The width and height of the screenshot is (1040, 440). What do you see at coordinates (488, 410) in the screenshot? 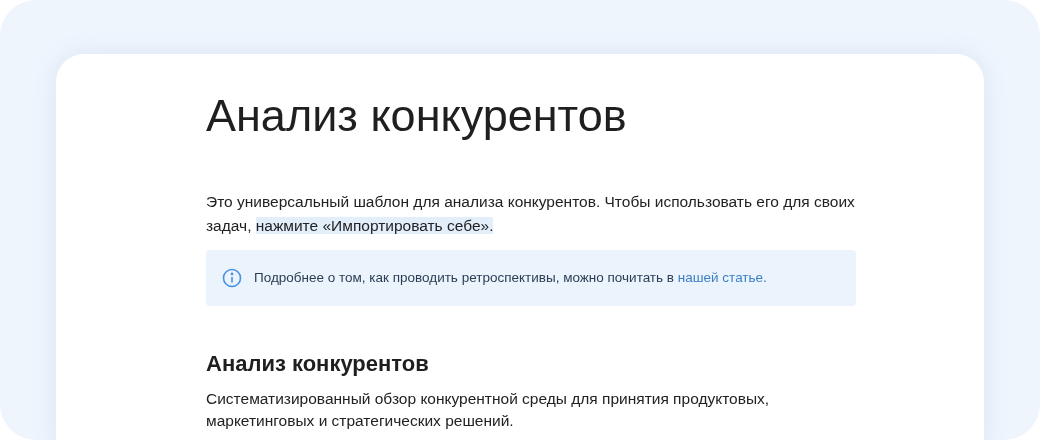
I see `section-paragraph: Систематизированный обзор конкурентной среды для принятия продуктовых, маркетинговых и стратегических решений.` at bounding box center [488, 410].